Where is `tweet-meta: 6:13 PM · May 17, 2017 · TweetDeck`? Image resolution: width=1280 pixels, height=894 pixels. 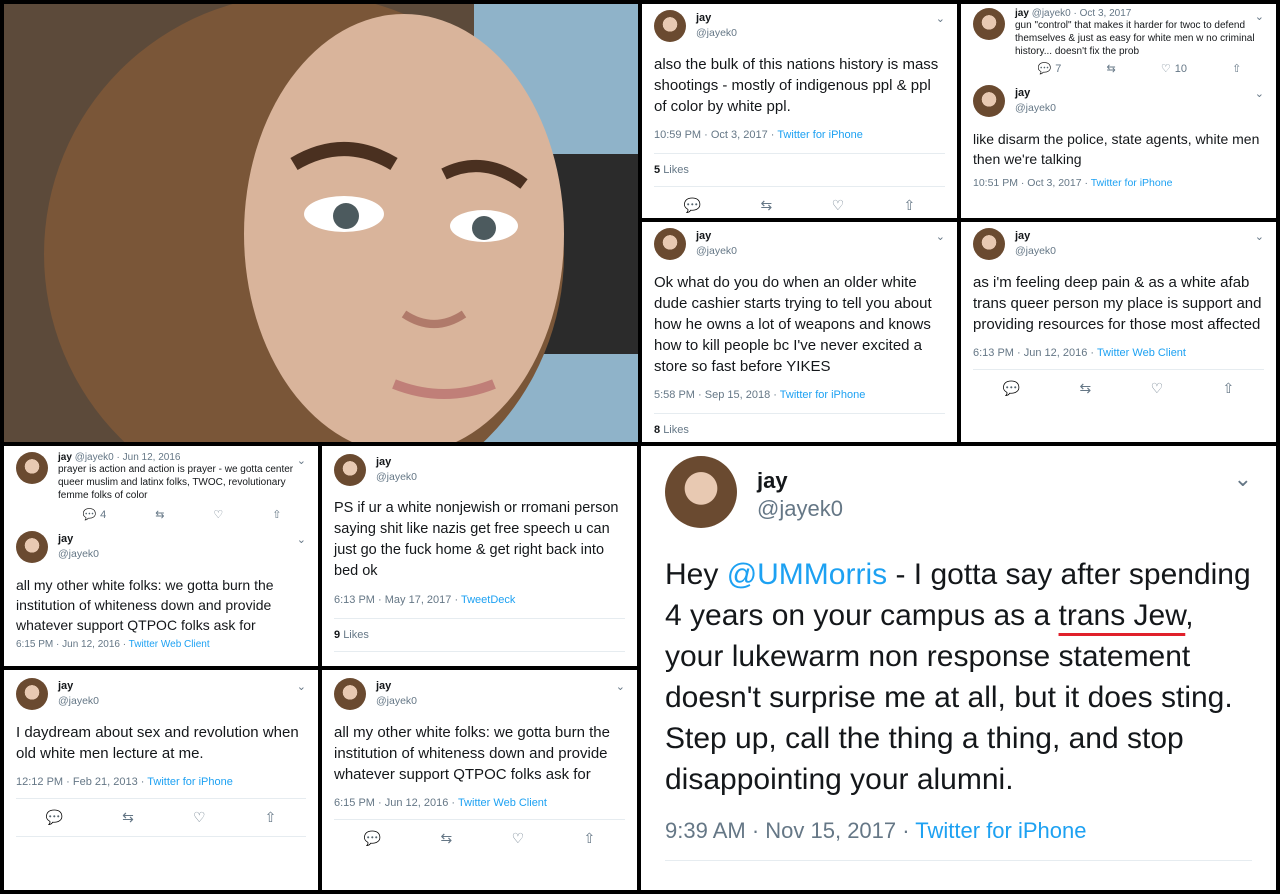
tweet-meta: 6:13 PM · May 17, 2017 · TweetDeck is located at coordinates (425, 600).